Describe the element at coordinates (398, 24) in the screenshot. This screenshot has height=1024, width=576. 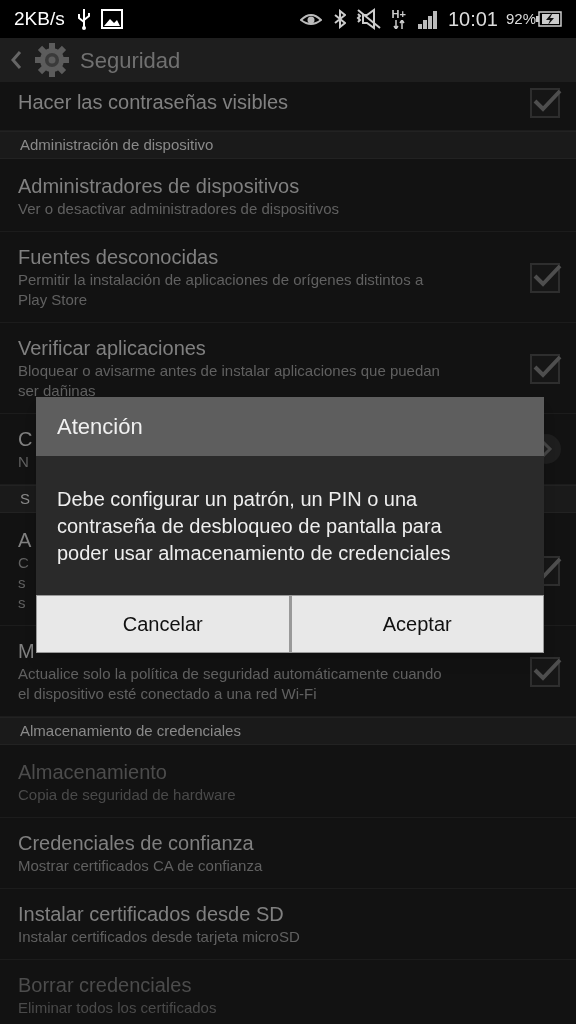
I see `data-arrows-icon` at that location.